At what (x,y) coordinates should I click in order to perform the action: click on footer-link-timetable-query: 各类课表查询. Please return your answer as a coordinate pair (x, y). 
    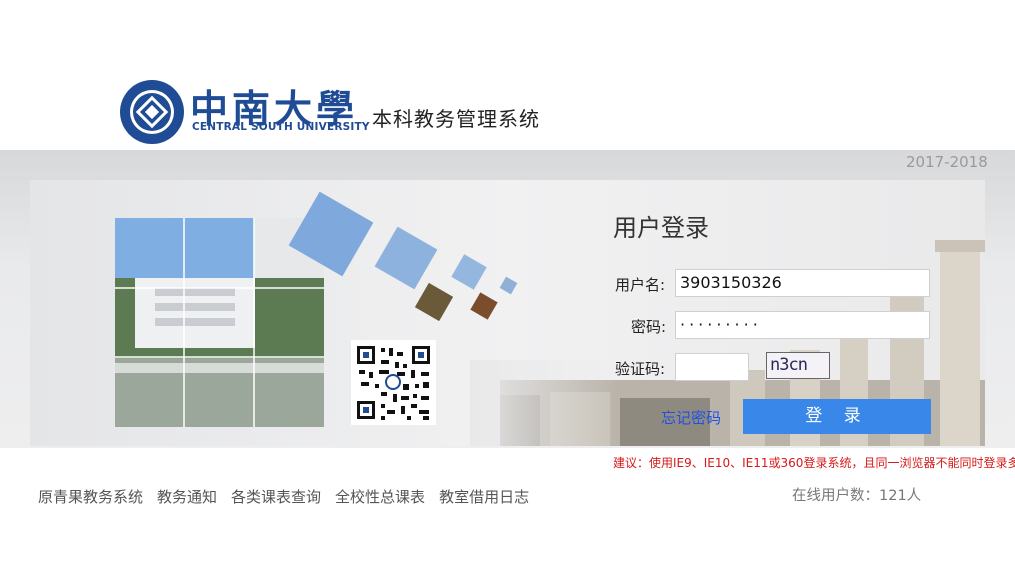
    Looking at the image, I should click on (276, 496).